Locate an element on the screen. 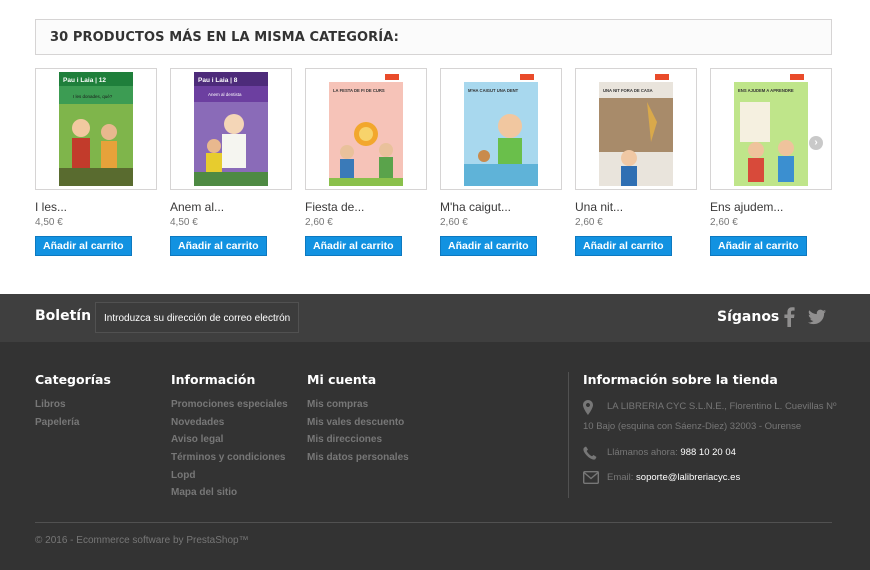  carousel-next-icon: › is located at coordinates (816, 143).